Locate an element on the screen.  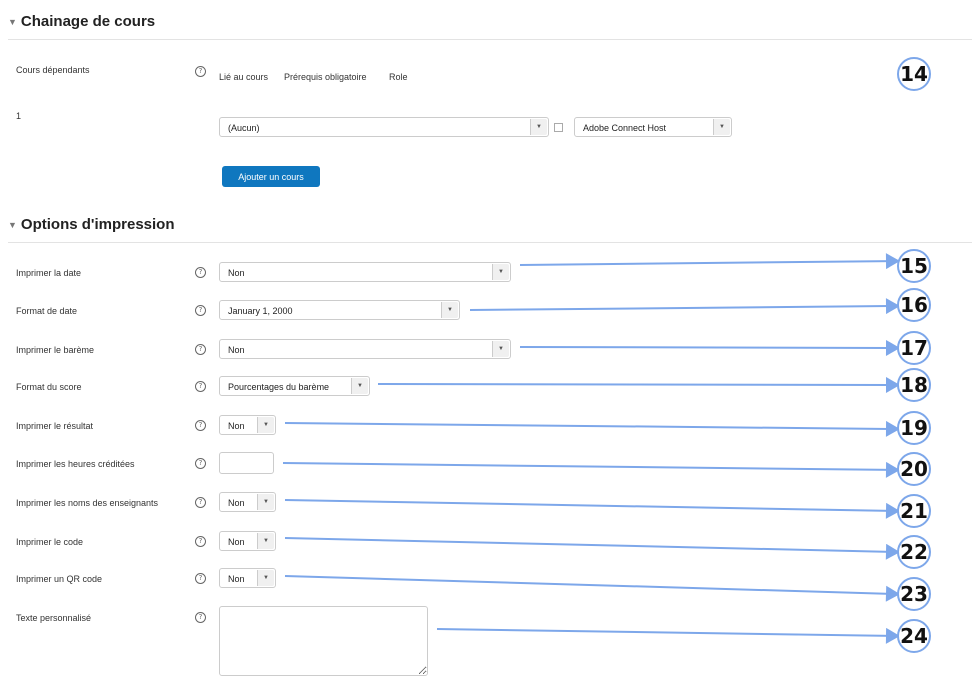
callout-badge-22: 22 is located at coordinates (914, 552).